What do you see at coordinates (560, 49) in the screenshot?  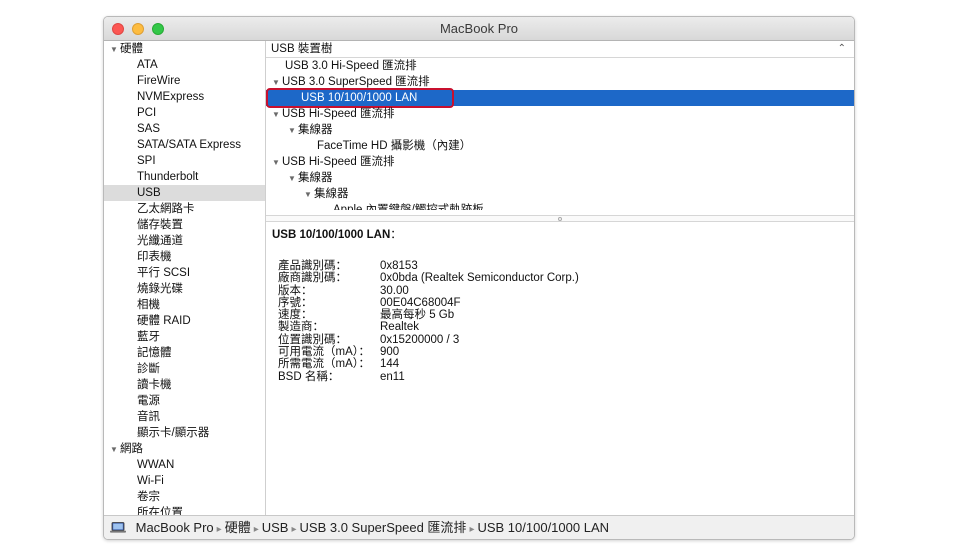 I see `tree-column-header: USB 裝置樹 ⌃` at bounding box center [560, 49].